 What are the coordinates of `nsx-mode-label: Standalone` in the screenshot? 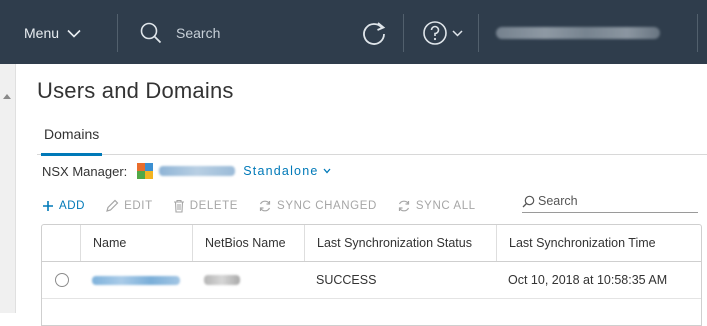 It's located at (281, 171).